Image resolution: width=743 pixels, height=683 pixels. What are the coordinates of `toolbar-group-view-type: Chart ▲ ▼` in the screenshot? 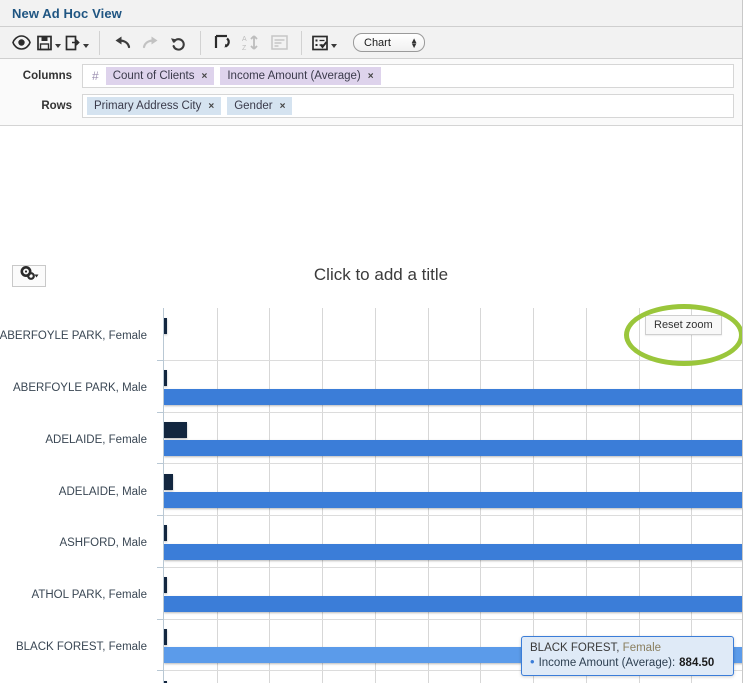 It's located at (389, 42).